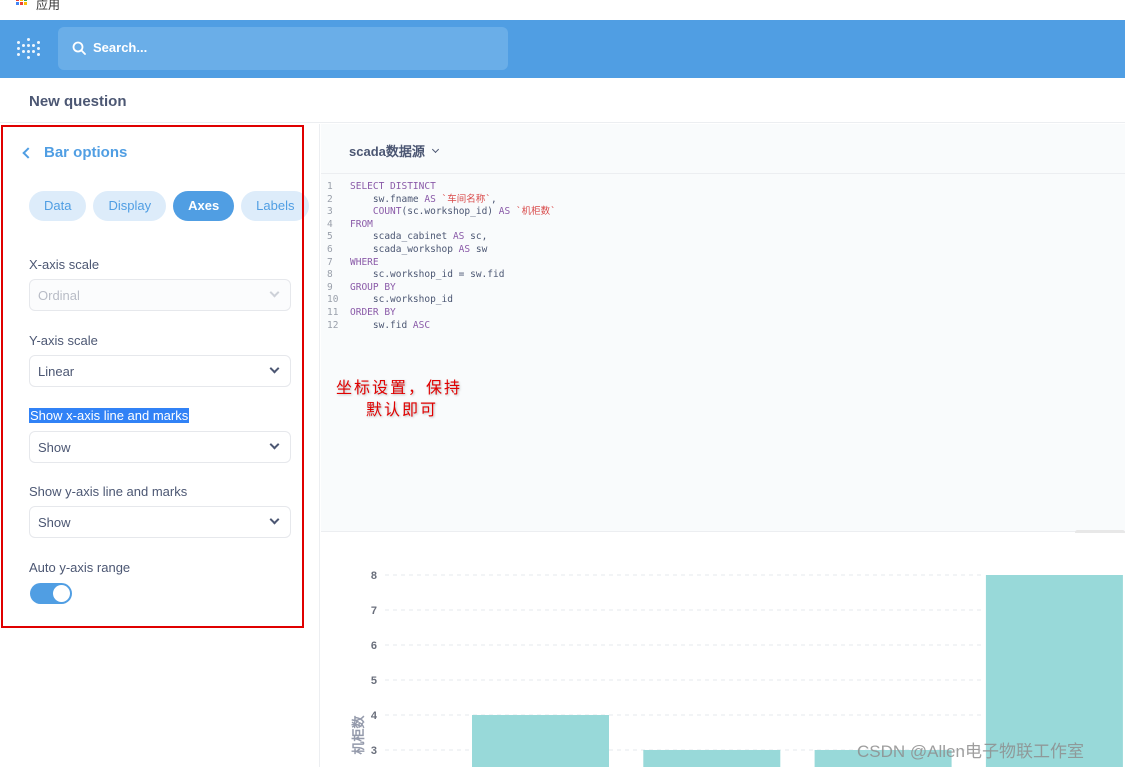  Describe the element at coordinates (61, 593) in the screenshot. I see `toggle-knob` at that location.